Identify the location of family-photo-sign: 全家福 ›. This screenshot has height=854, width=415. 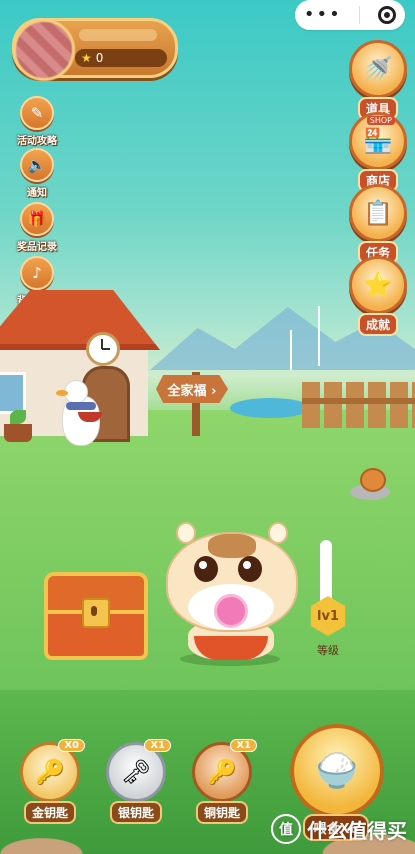
(192, 389).